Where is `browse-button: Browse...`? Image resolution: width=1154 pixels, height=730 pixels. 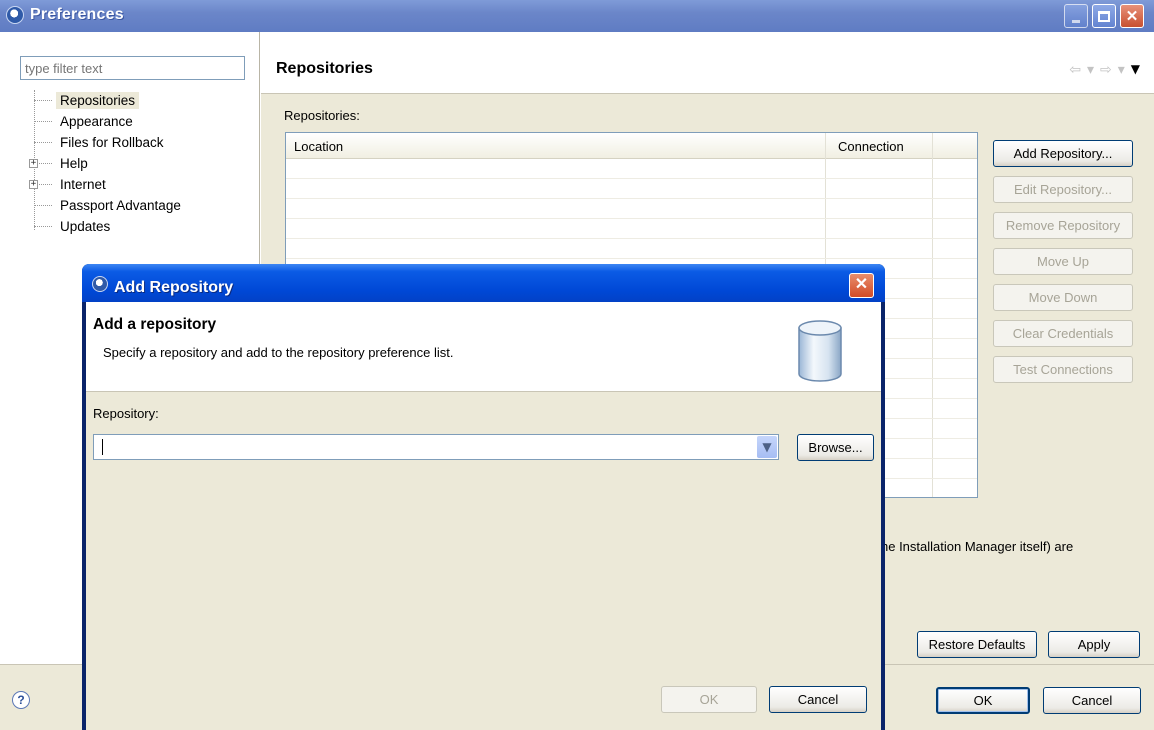
browse-button: Browse... is located at coordinates (835, 447).